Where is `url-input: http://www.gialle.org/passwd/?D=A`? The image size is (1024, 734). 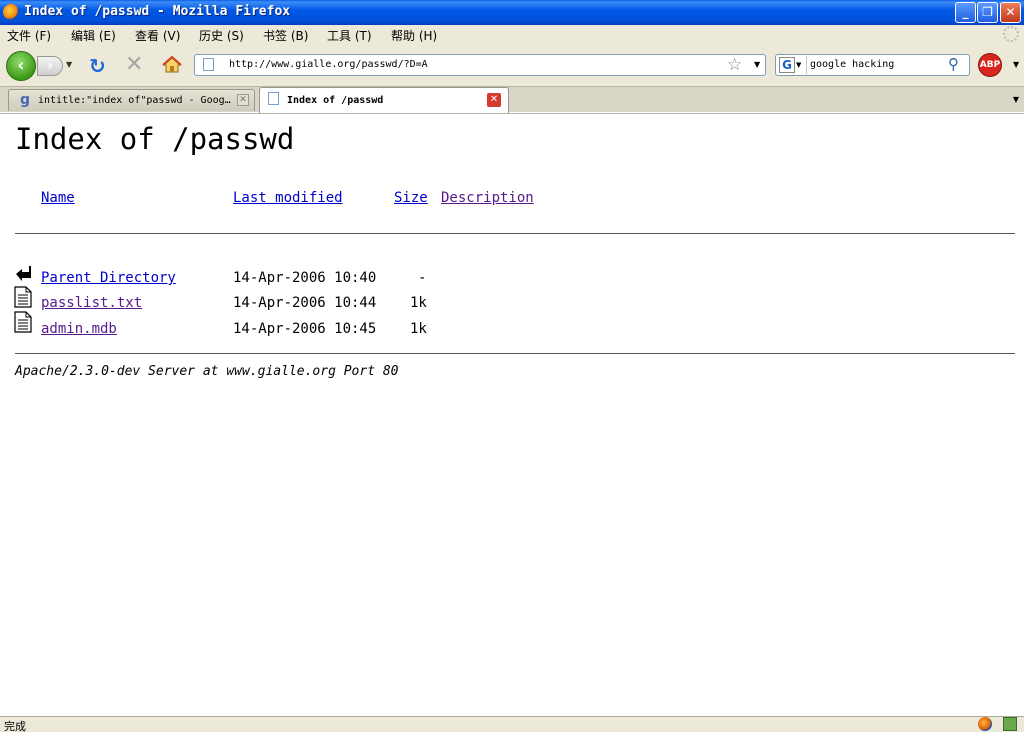 url-input: http://www.gialle.org/passwd/?D=A is located at coordinates (328, 64).